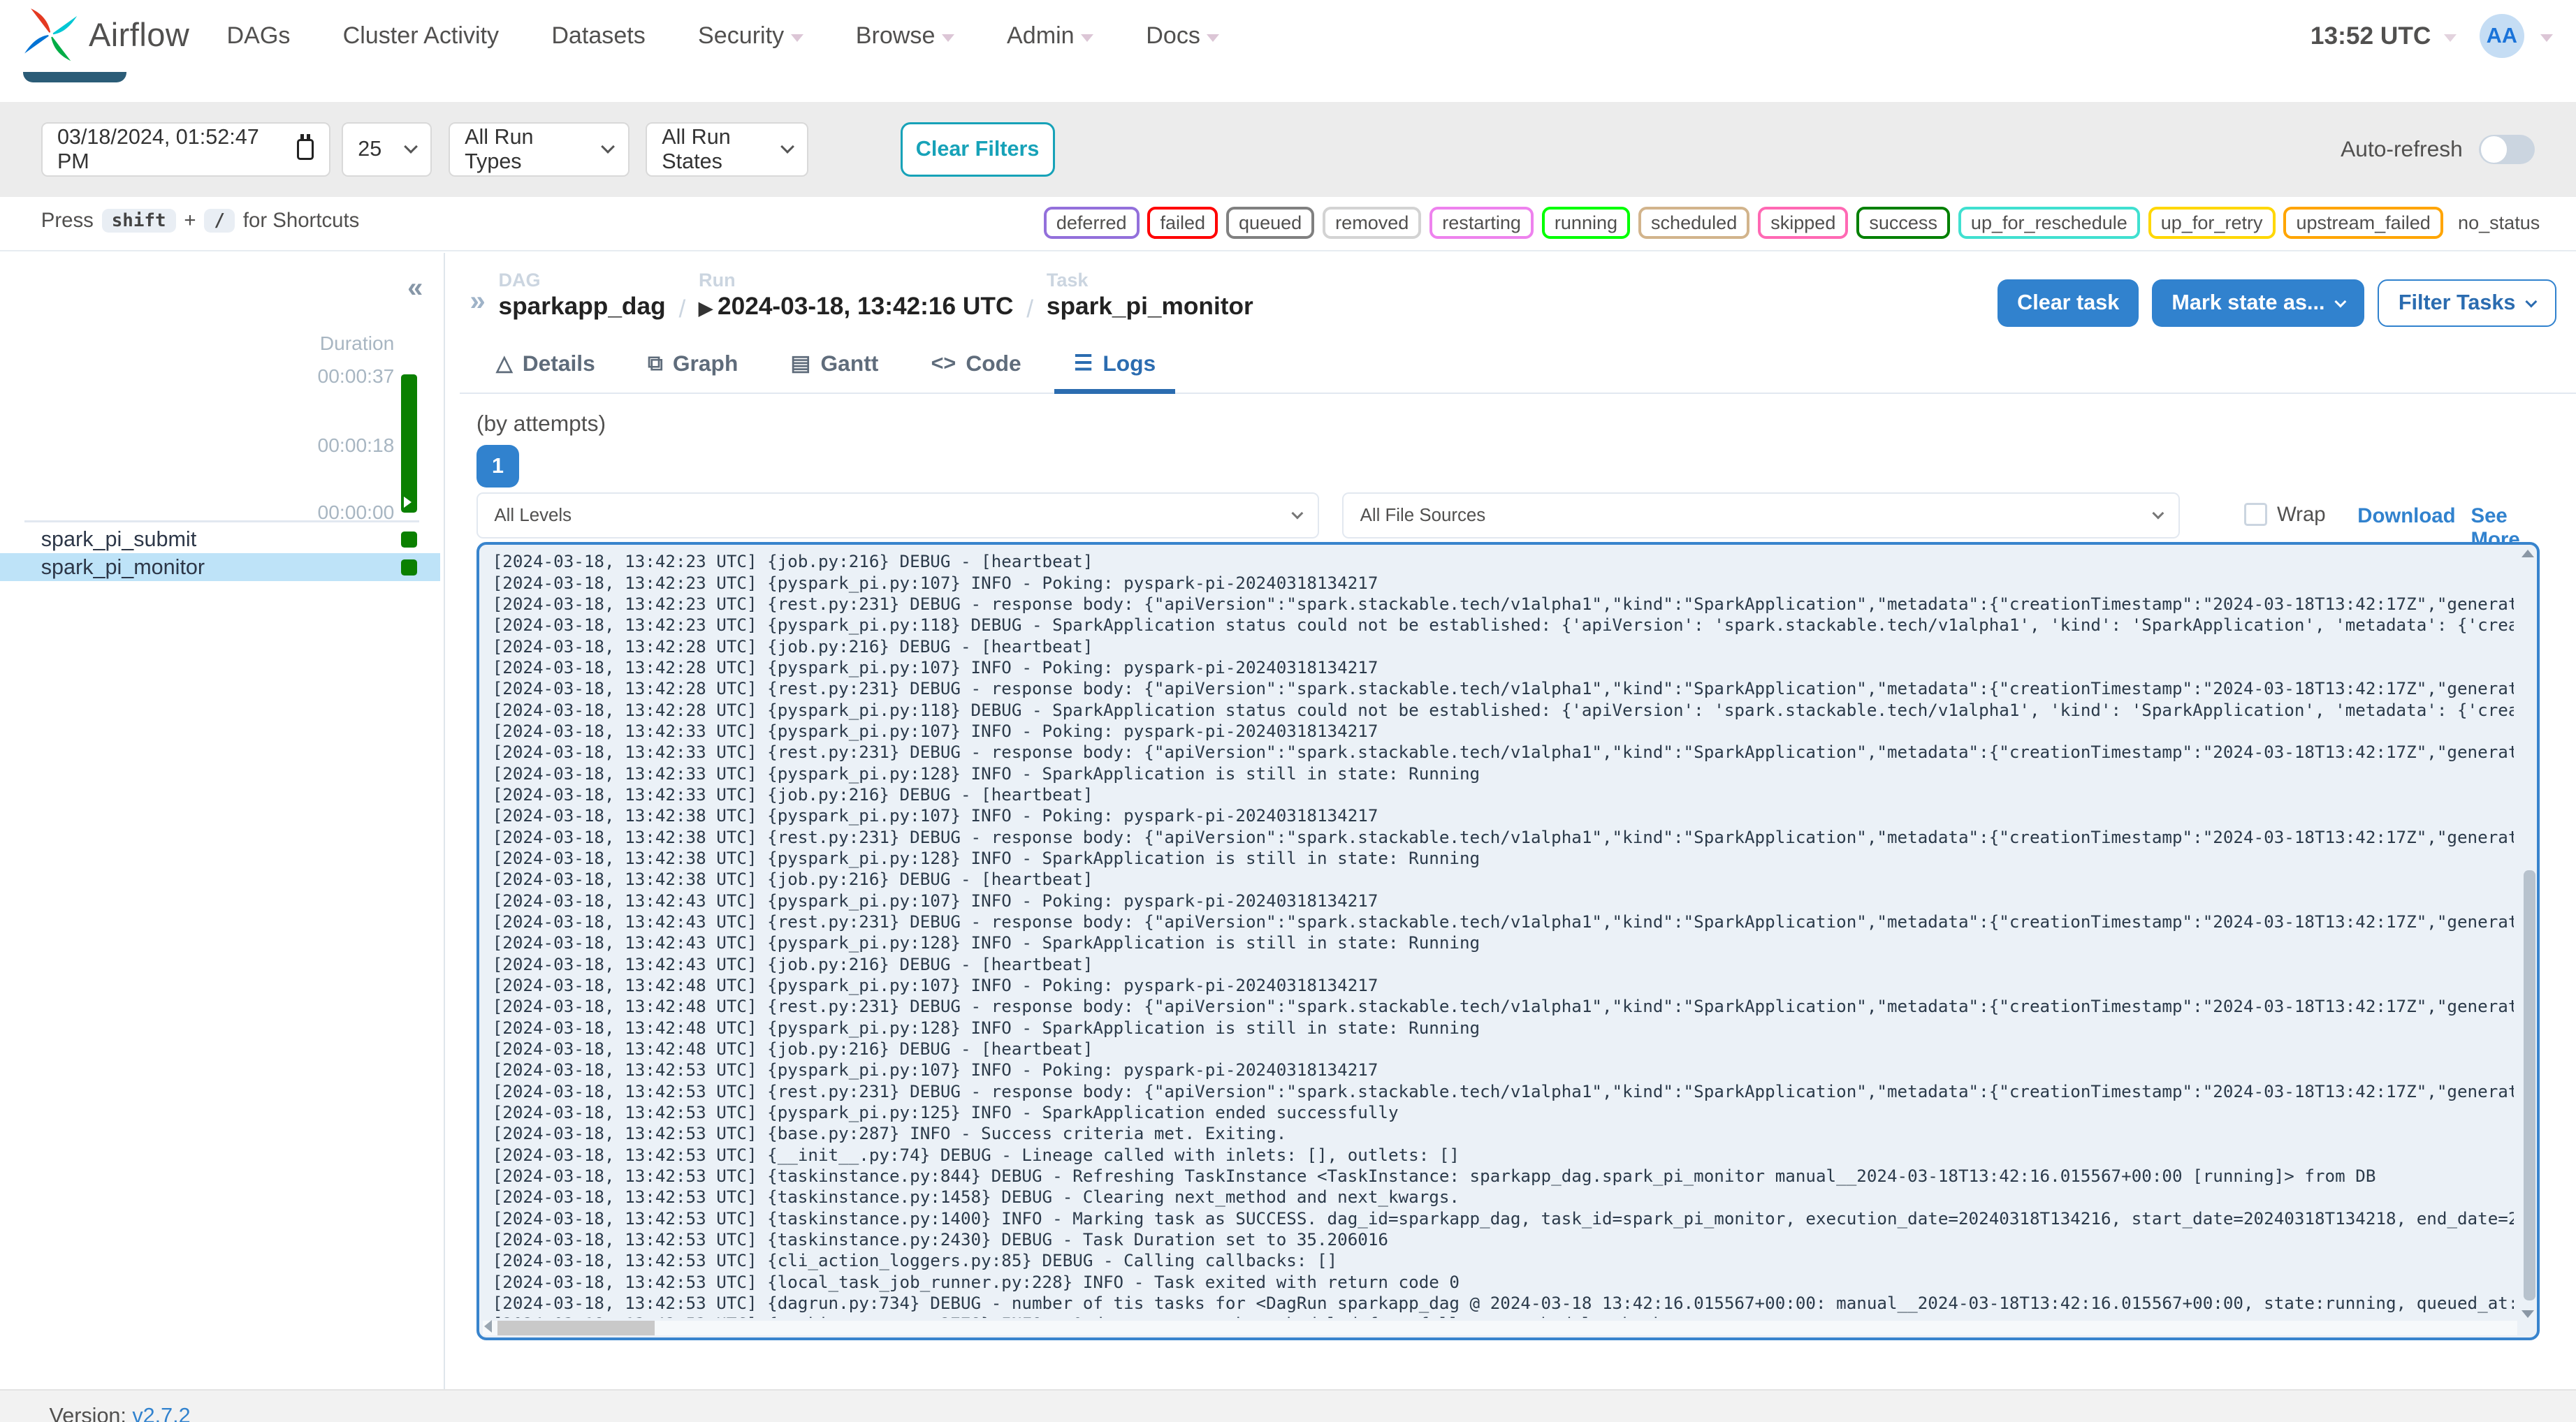 The image size is (2576, 1422). I want to click on task-row: spark_pi_monitor, so click(221, 567).